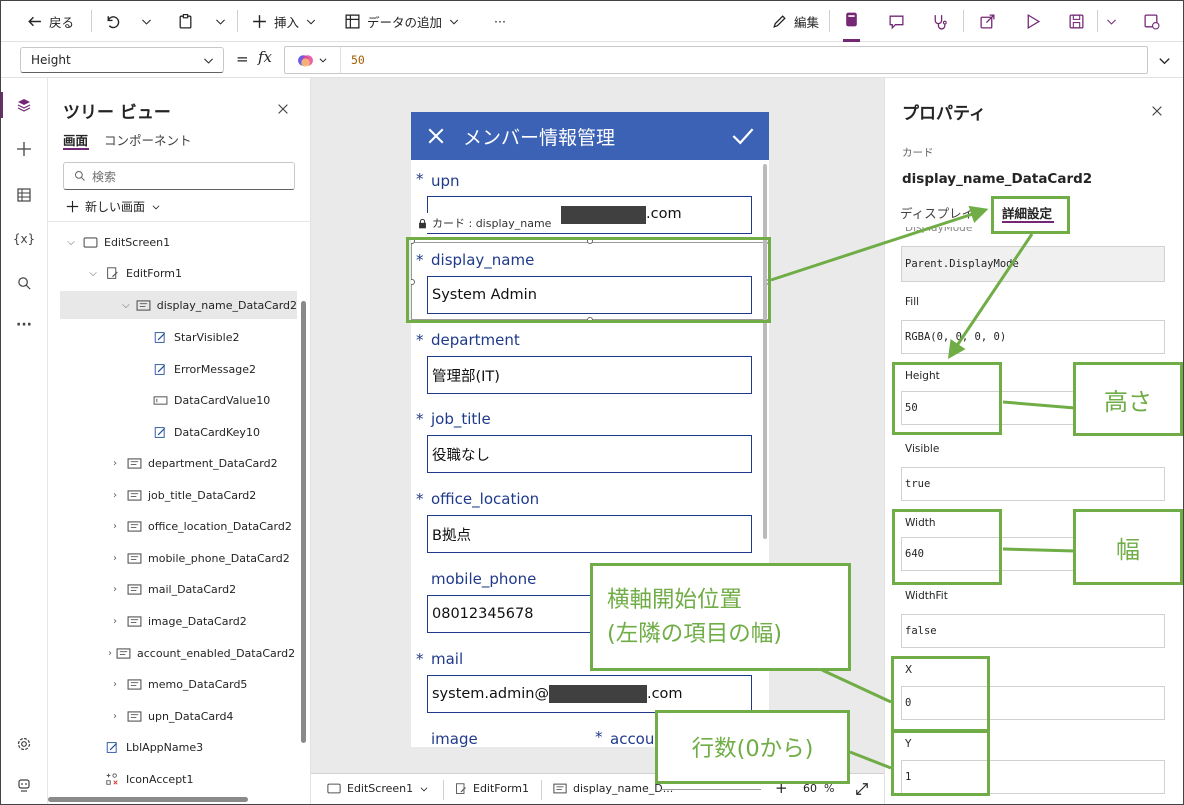 This screenshot has width=1184, height=805. I want to click on more-button: ···, so click(500, 21).